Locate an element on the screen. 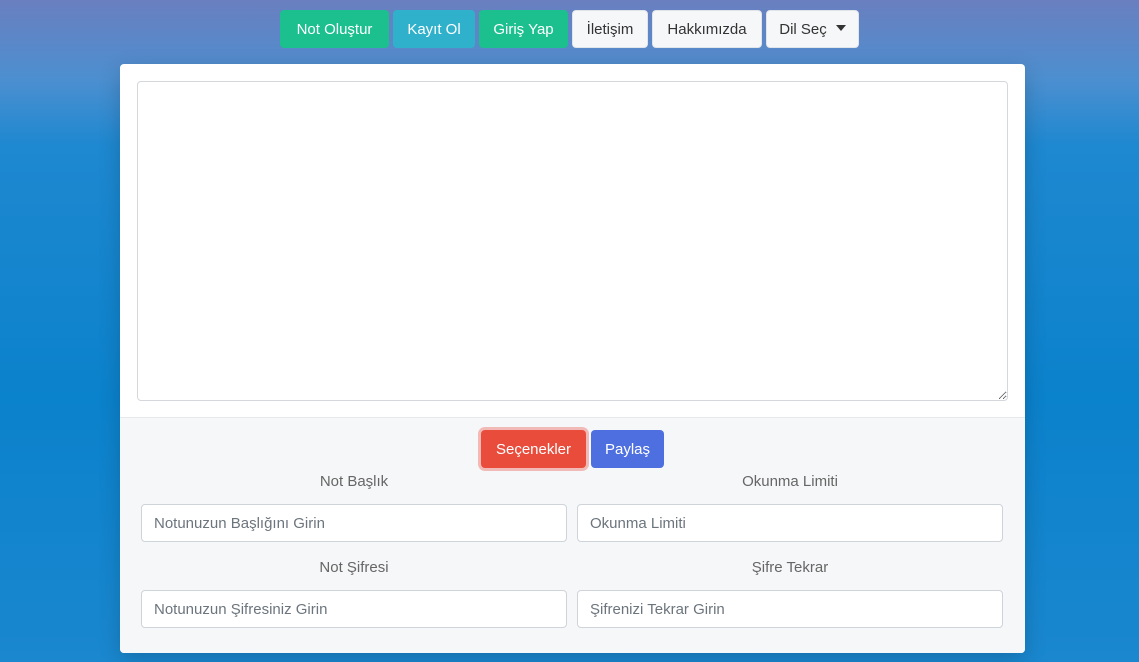 The height and width of the screenshot is (662, 1139). action-row: Seçenekler Paylaş is located at coordinates (572, 449).